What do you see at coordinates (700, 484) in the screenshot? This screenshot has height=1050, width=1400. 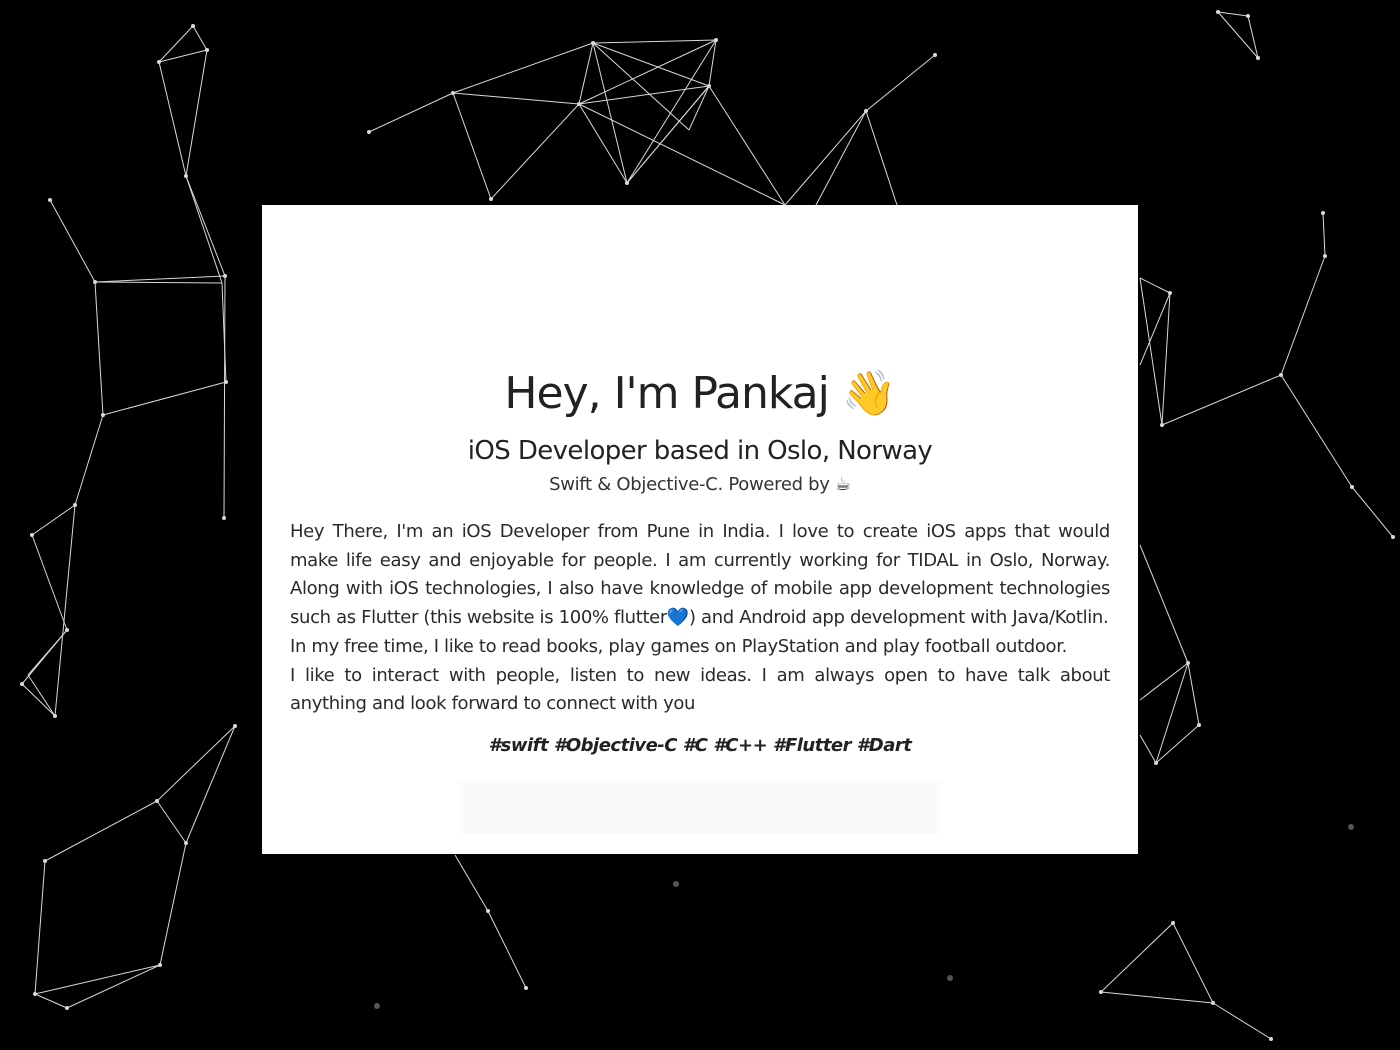 I see `tagline: Swift & Objective-C. Powered by ☕` at bounding box center [700, 484].